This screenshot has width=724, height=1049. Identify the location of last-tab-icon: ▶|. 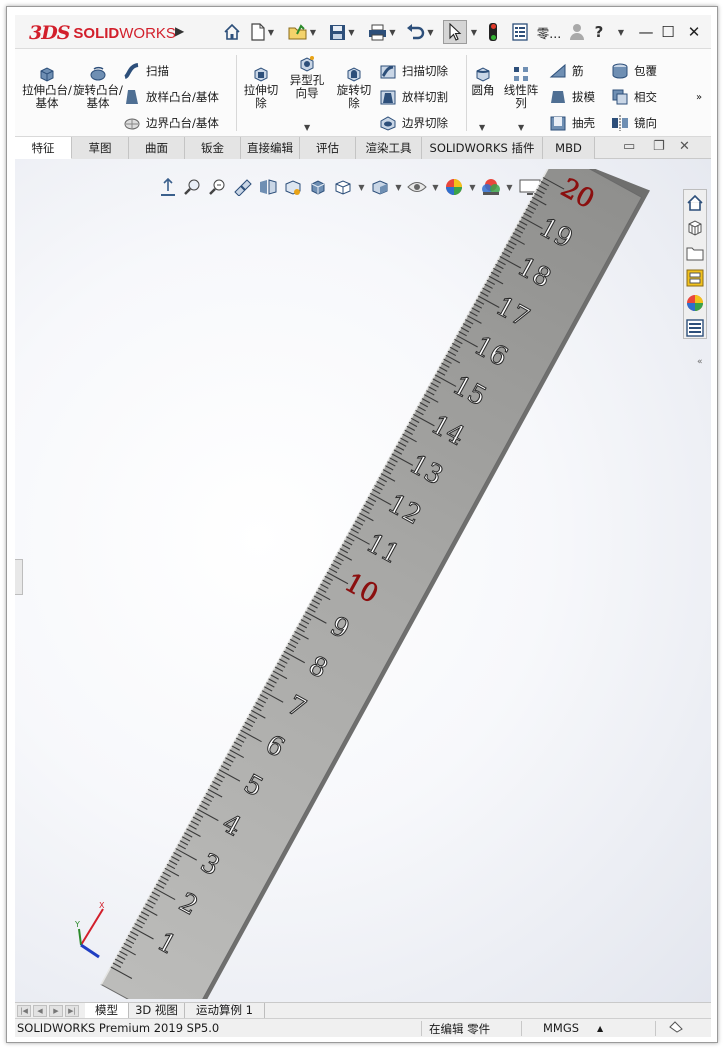
(72, 1011).